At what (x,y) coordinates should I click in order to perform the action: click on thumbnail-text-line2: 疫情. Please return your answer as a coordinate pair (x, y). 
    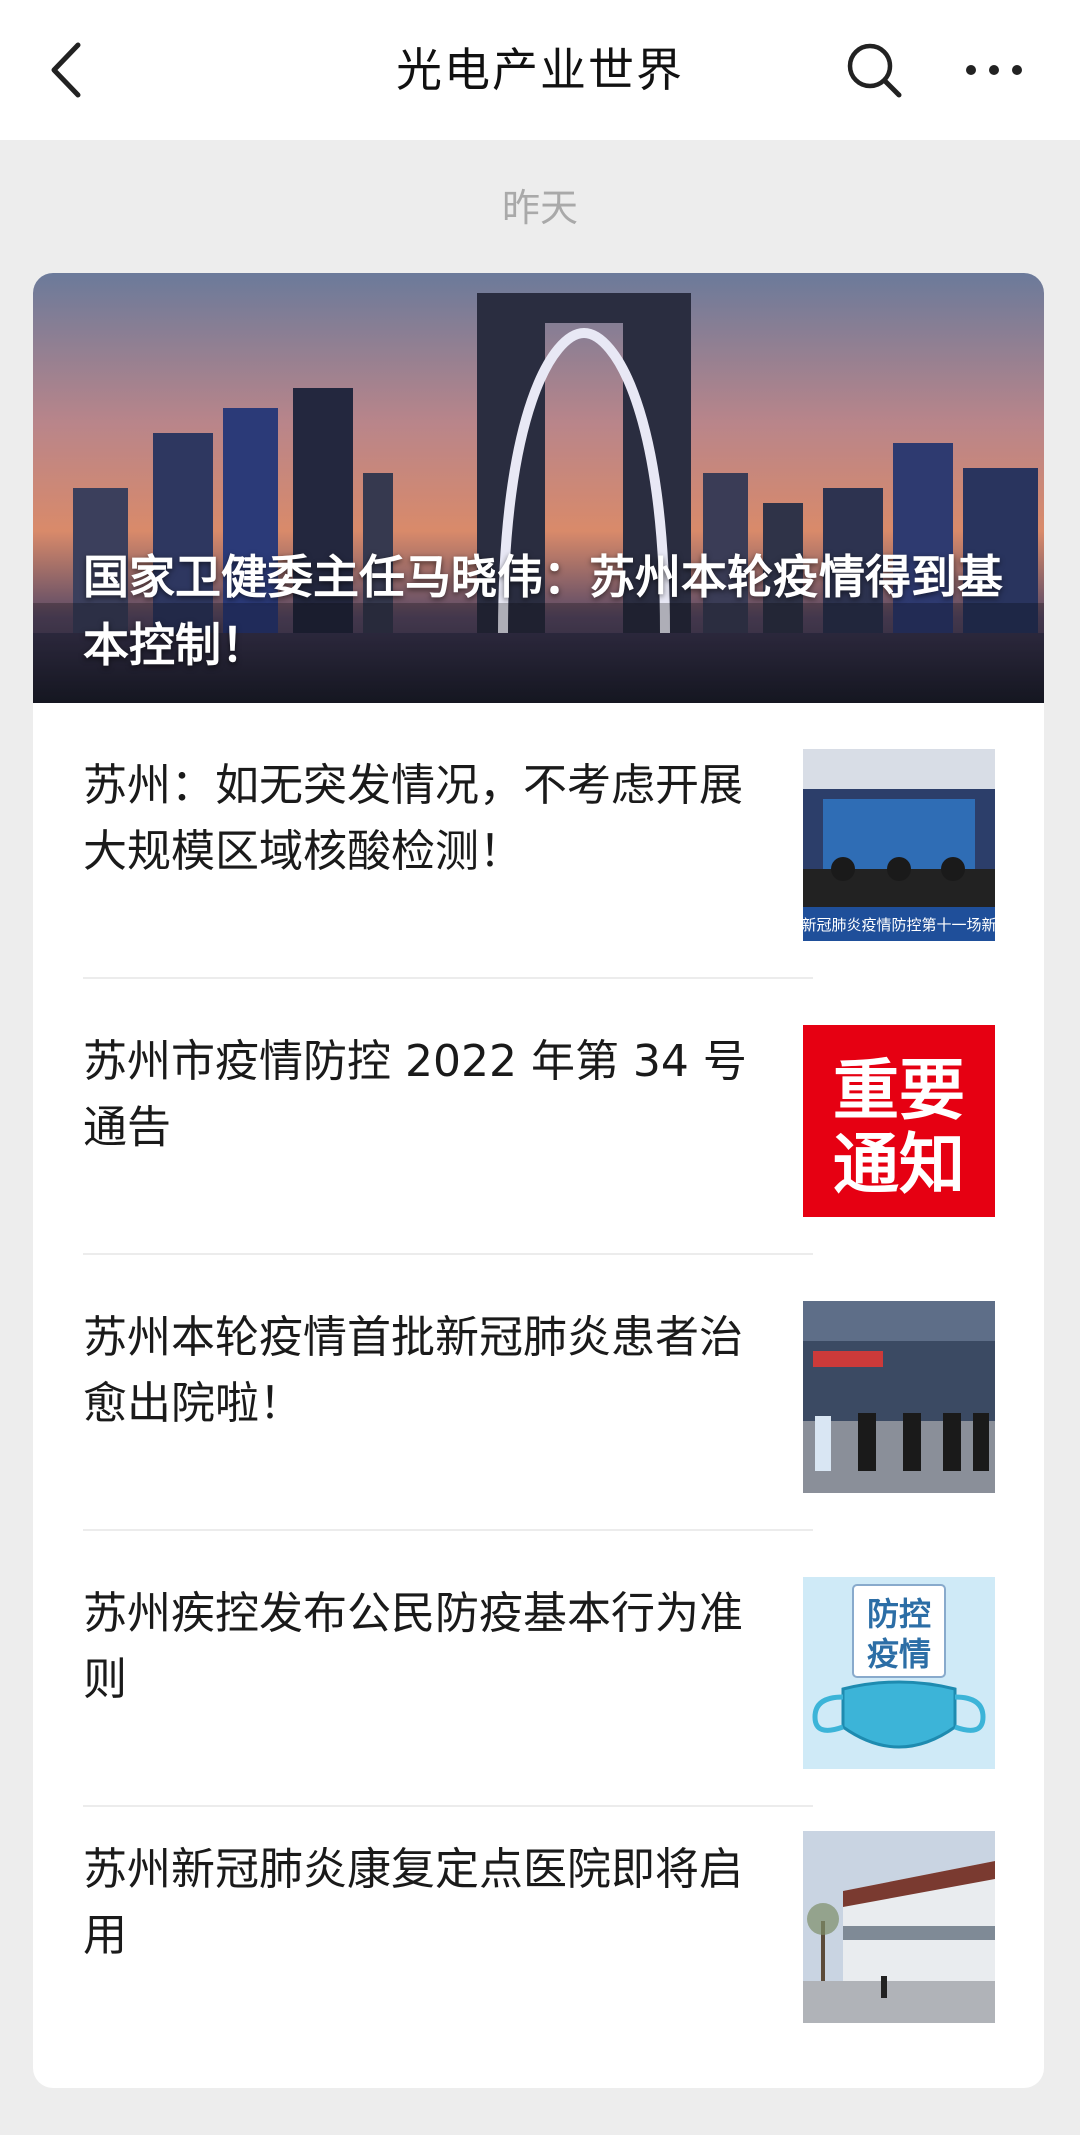
    Looking at the image, I should click on (899, 1654).